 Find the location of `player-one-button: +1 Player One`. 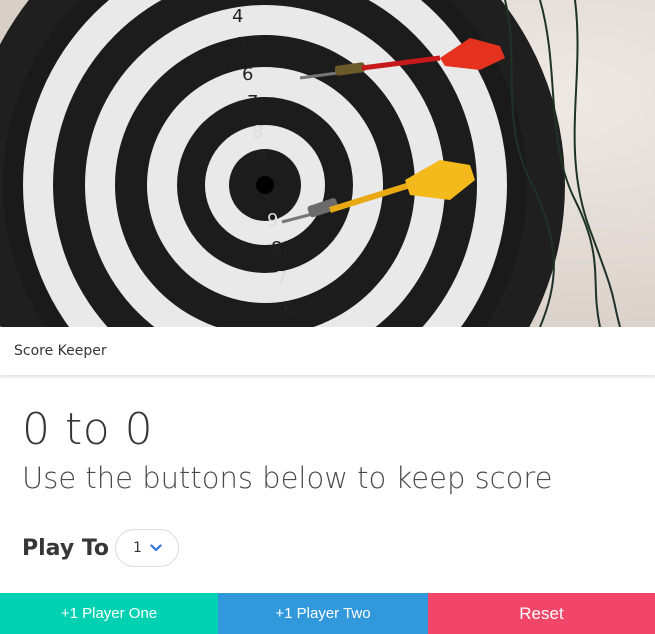

player-one-button: +1 Player One is located at coordinates (109, 613).